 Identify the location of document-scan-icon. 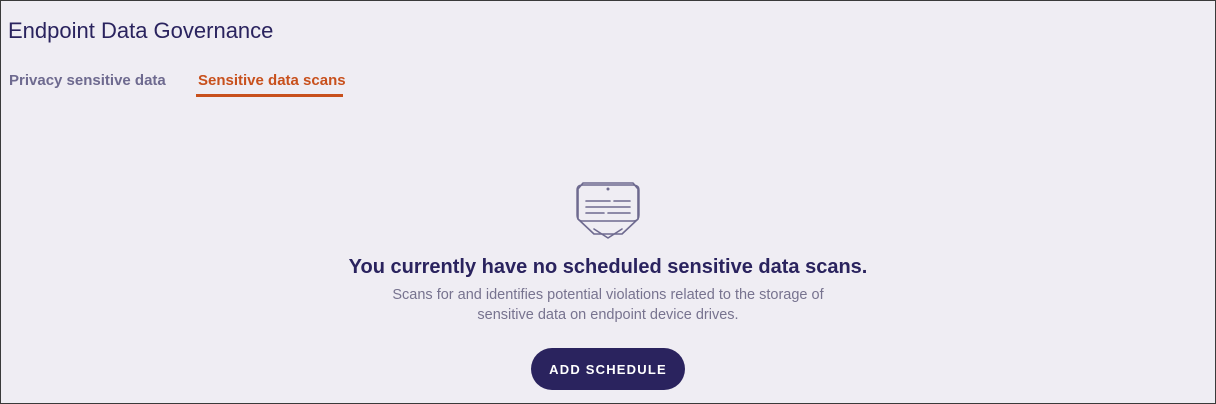
(608, 208).